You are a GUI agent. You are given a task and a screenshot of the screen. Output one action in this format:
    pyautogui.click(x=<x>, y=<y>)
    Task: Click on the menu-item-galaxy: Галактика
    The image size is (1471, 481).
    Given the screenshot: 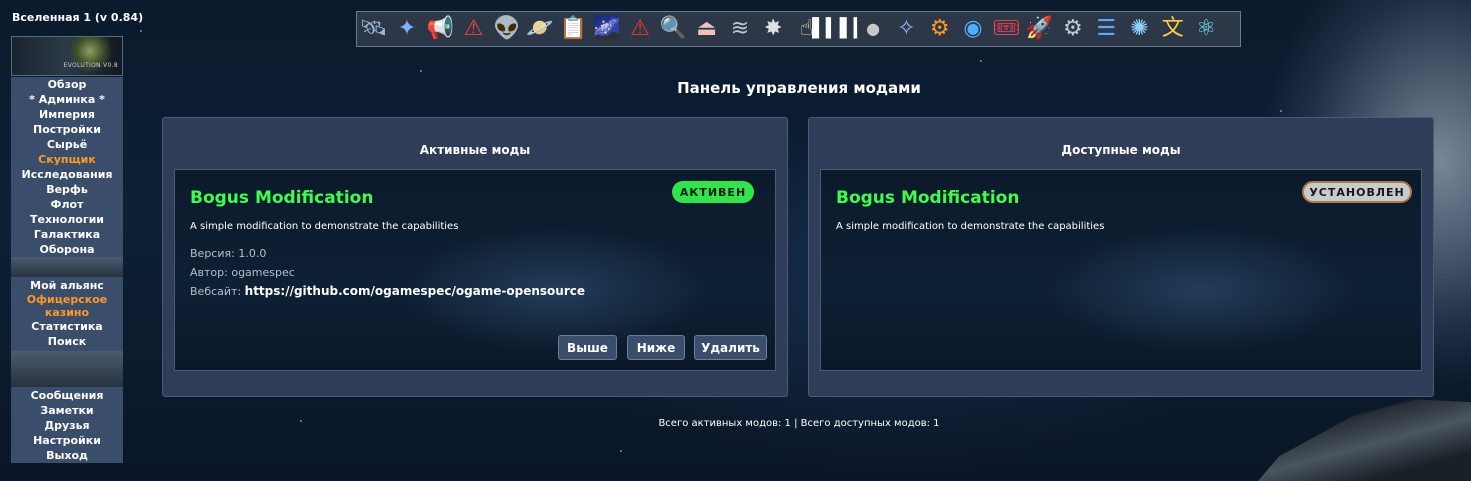 What is the action you would take?
    pyautogui.click(x=67, y=234)
    